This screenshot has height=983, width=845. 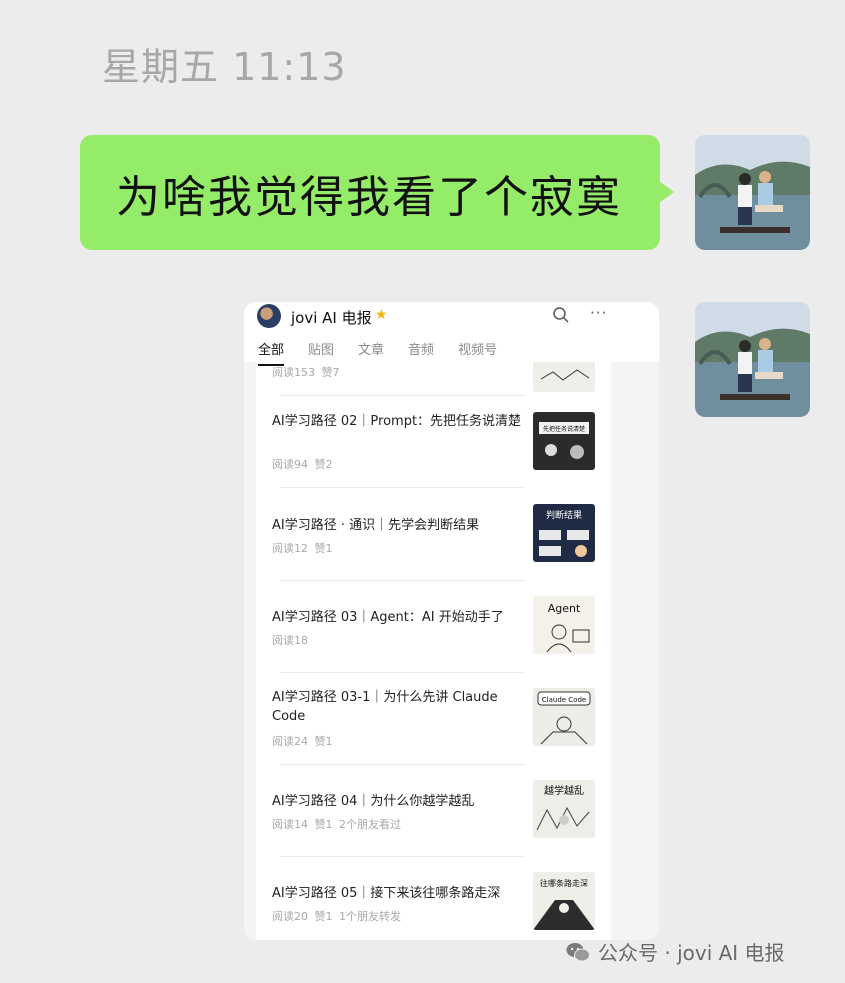 What do you see at coordinates (336, 916) in the screenshot?
I see `article-meta: 阅读20 赞1 1个朋友转发` at bounding box center [336, 916].